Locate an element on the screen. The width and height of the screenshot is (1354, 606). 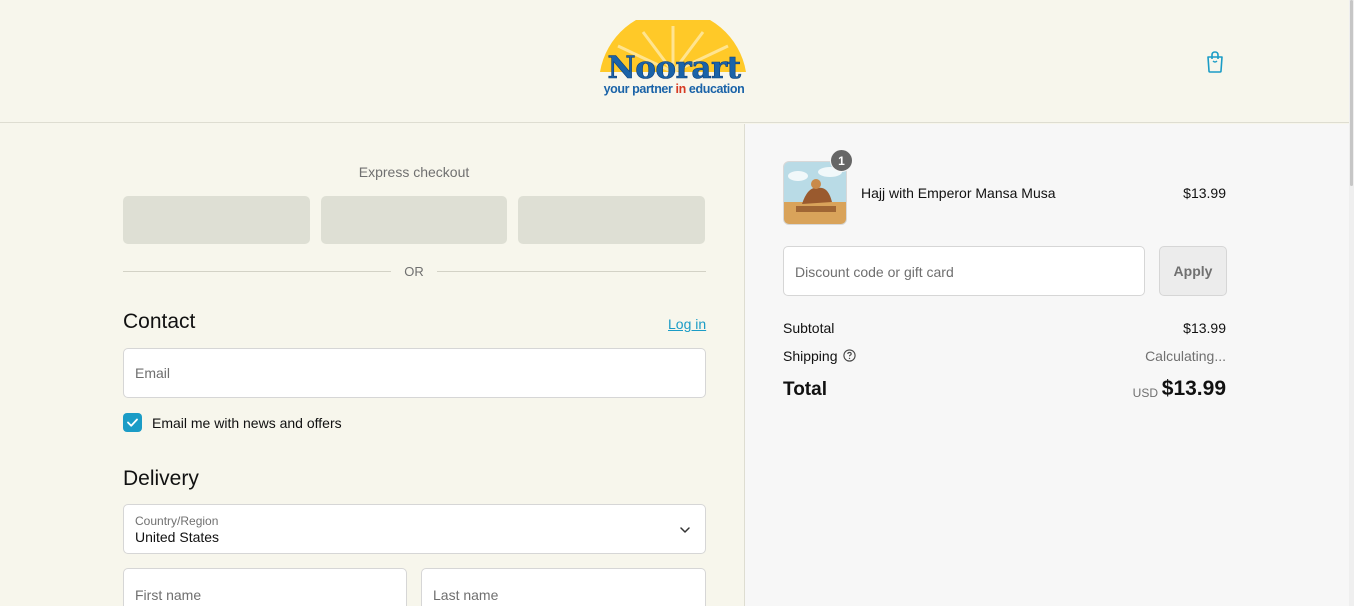
quantity-badge: 1 is located at coordinates (841, 160).